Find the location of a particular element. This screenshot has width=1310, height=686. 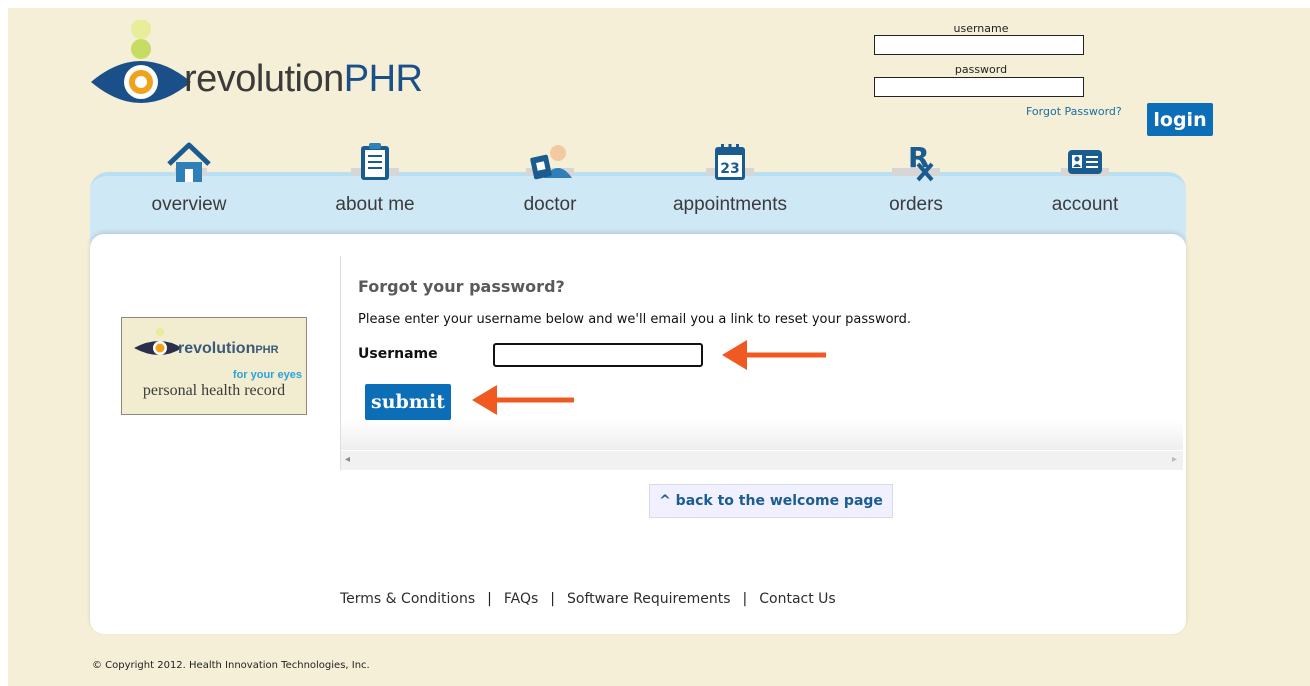

scroll-left-arrow-icon: ◂ is located at coordinates (347, 459).